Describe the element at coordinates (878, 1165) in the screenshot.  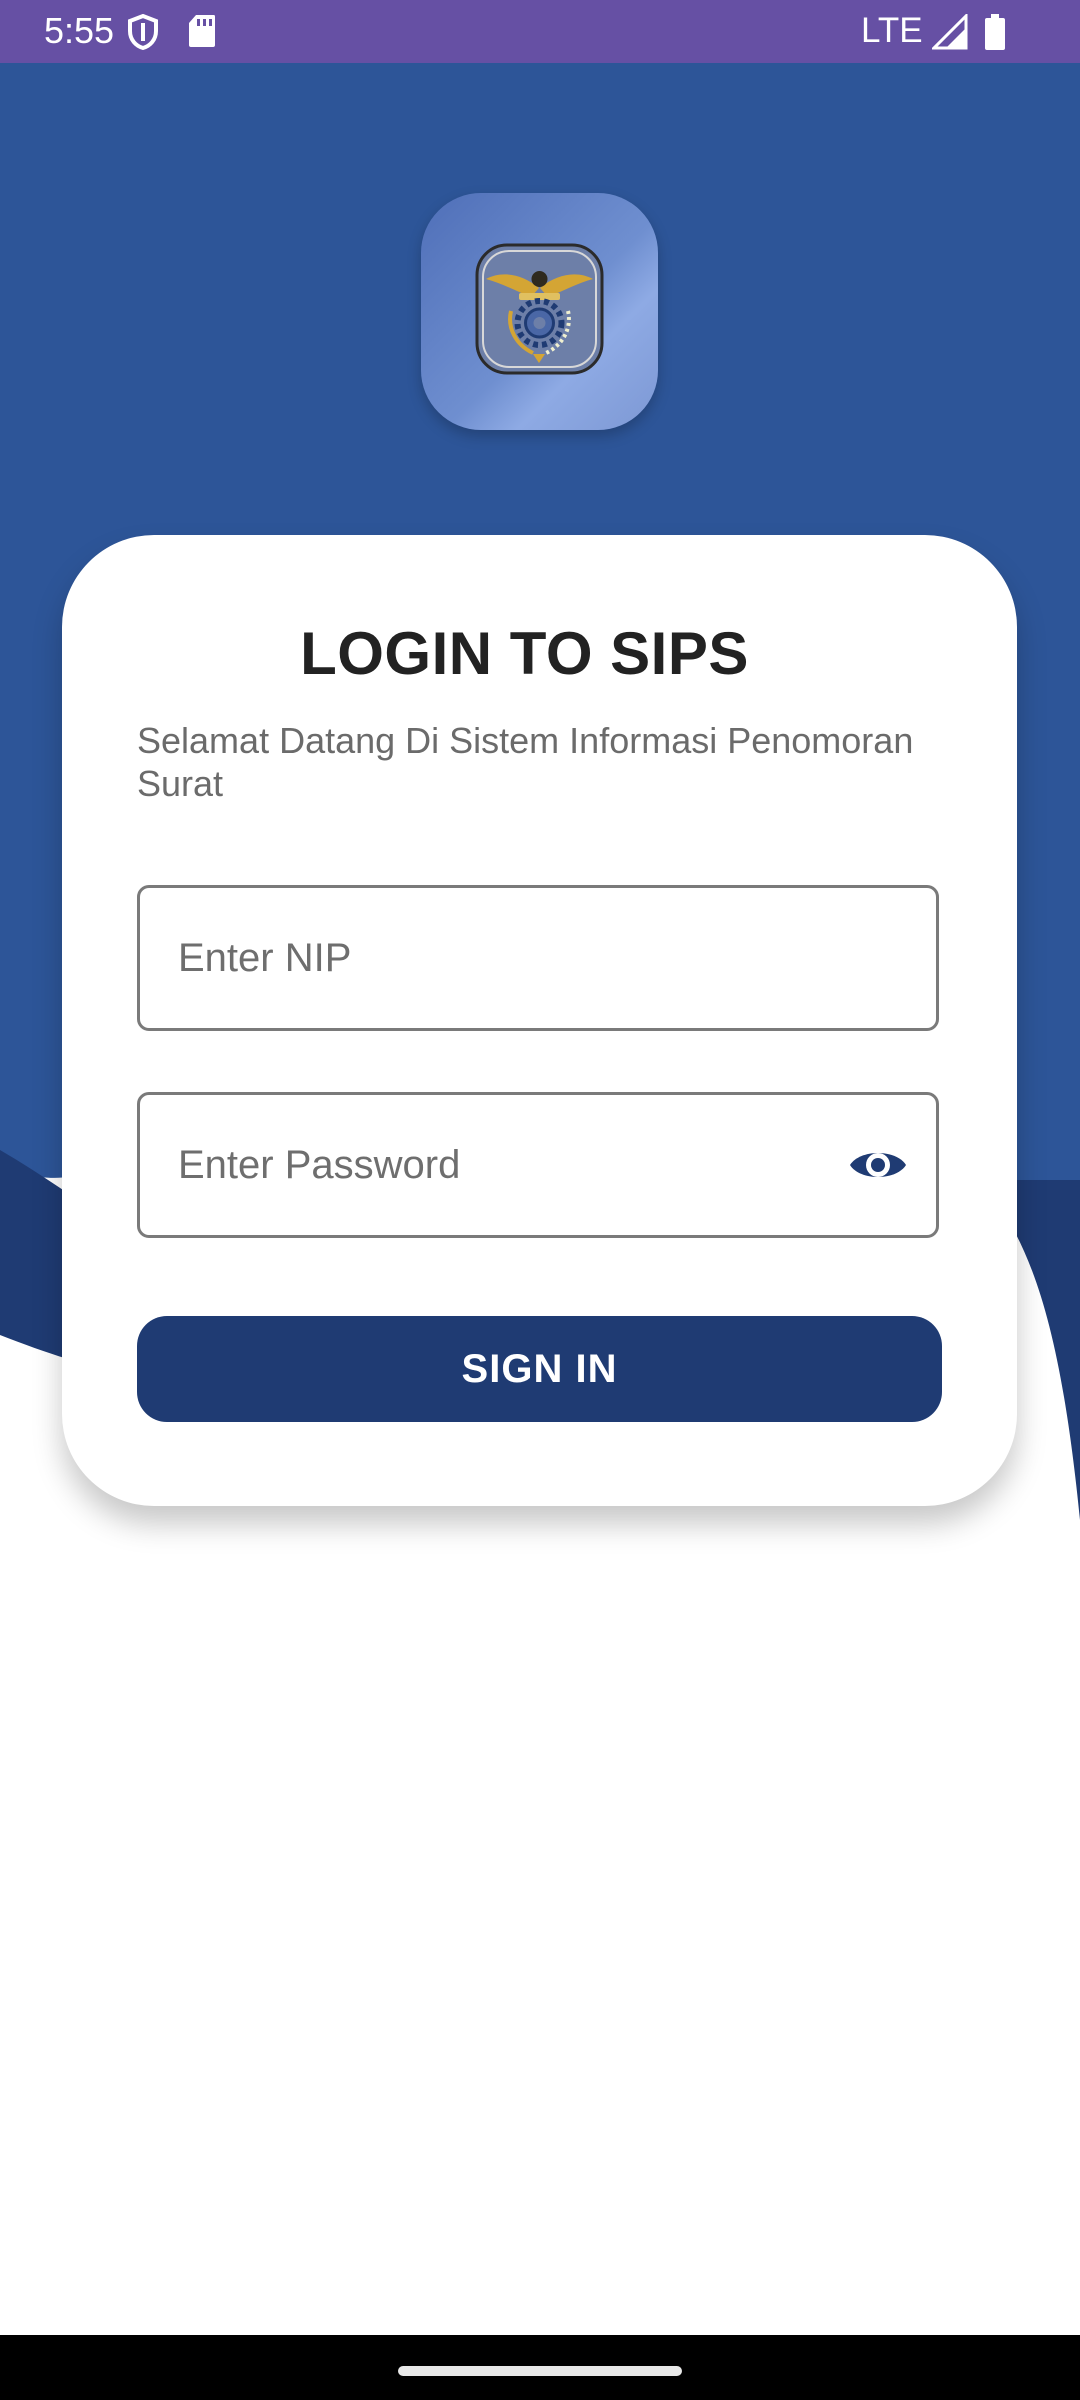
I see `eye-icon` at that location.